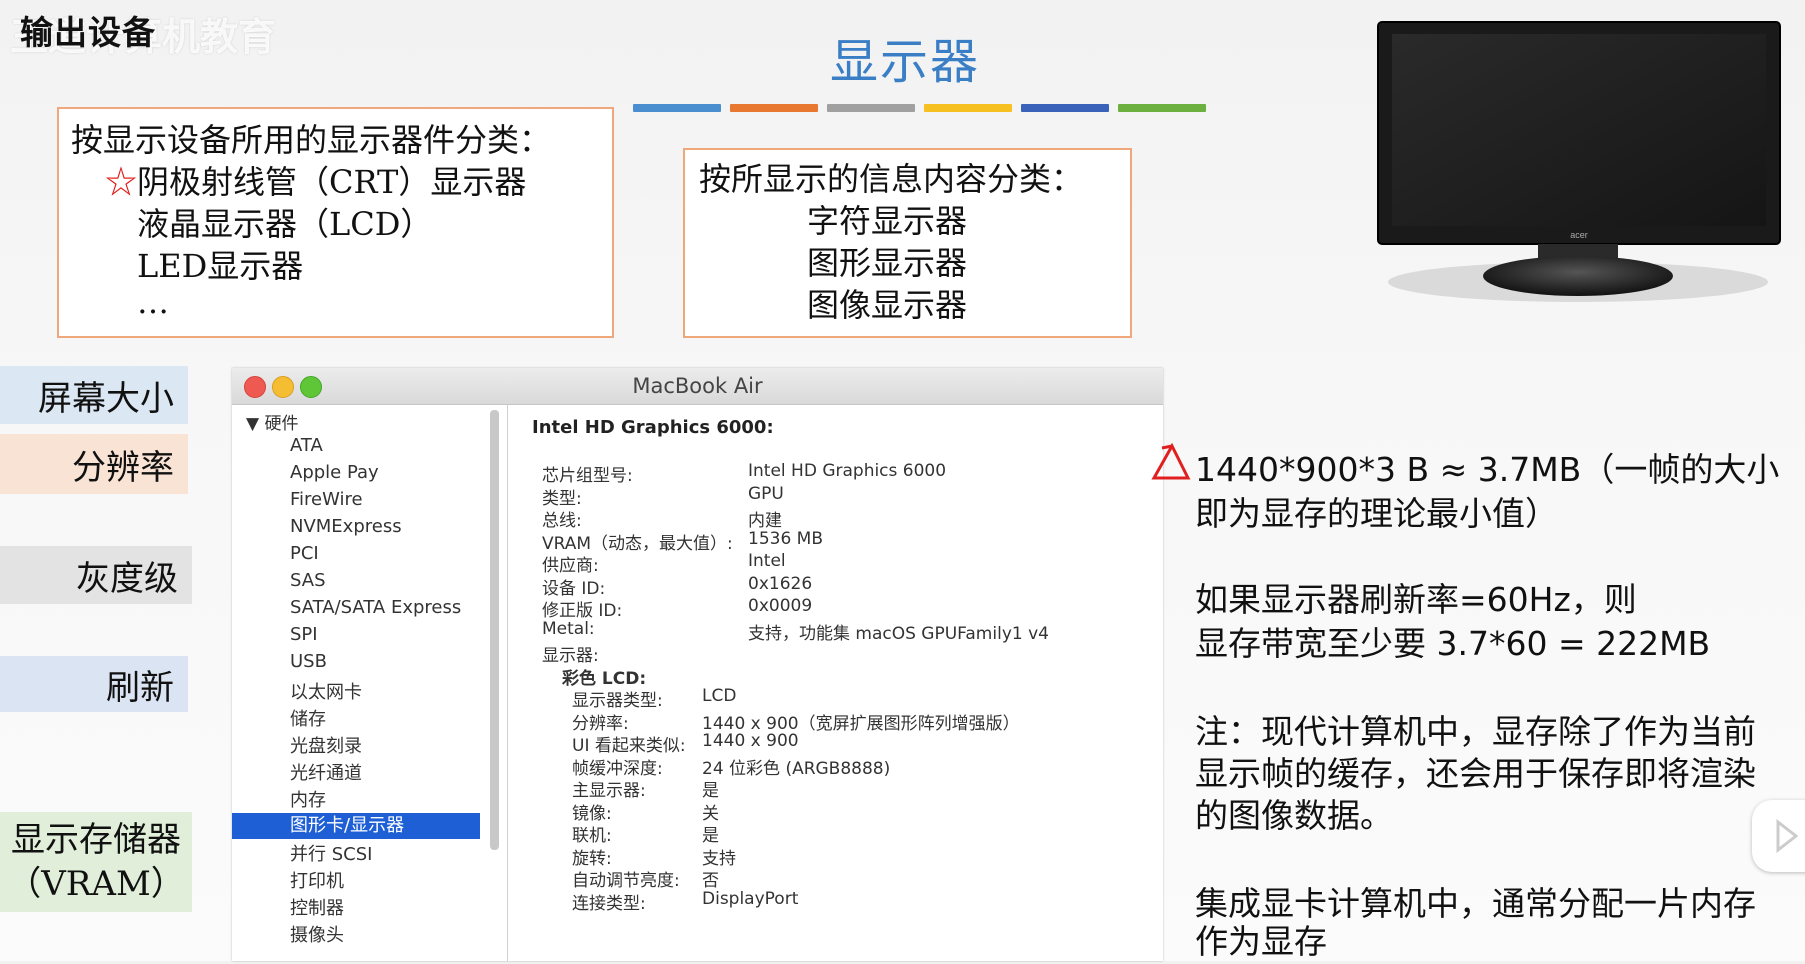  What do you see at coordinates (609, 791) in the screenshot?
I see `display-property-key: 主显示器:` at bounding box center [609, 791].